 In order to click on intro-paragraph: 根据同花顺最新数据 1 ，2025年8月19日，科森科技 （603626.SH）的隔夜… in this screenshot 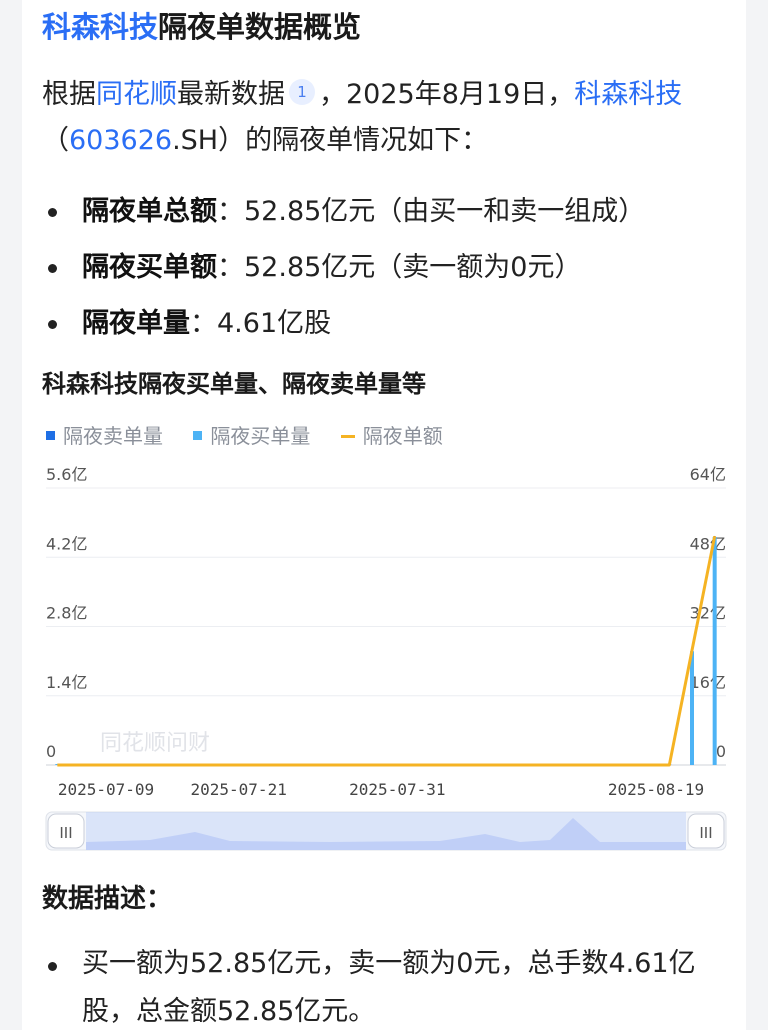, I will do `click(382, 118)`.